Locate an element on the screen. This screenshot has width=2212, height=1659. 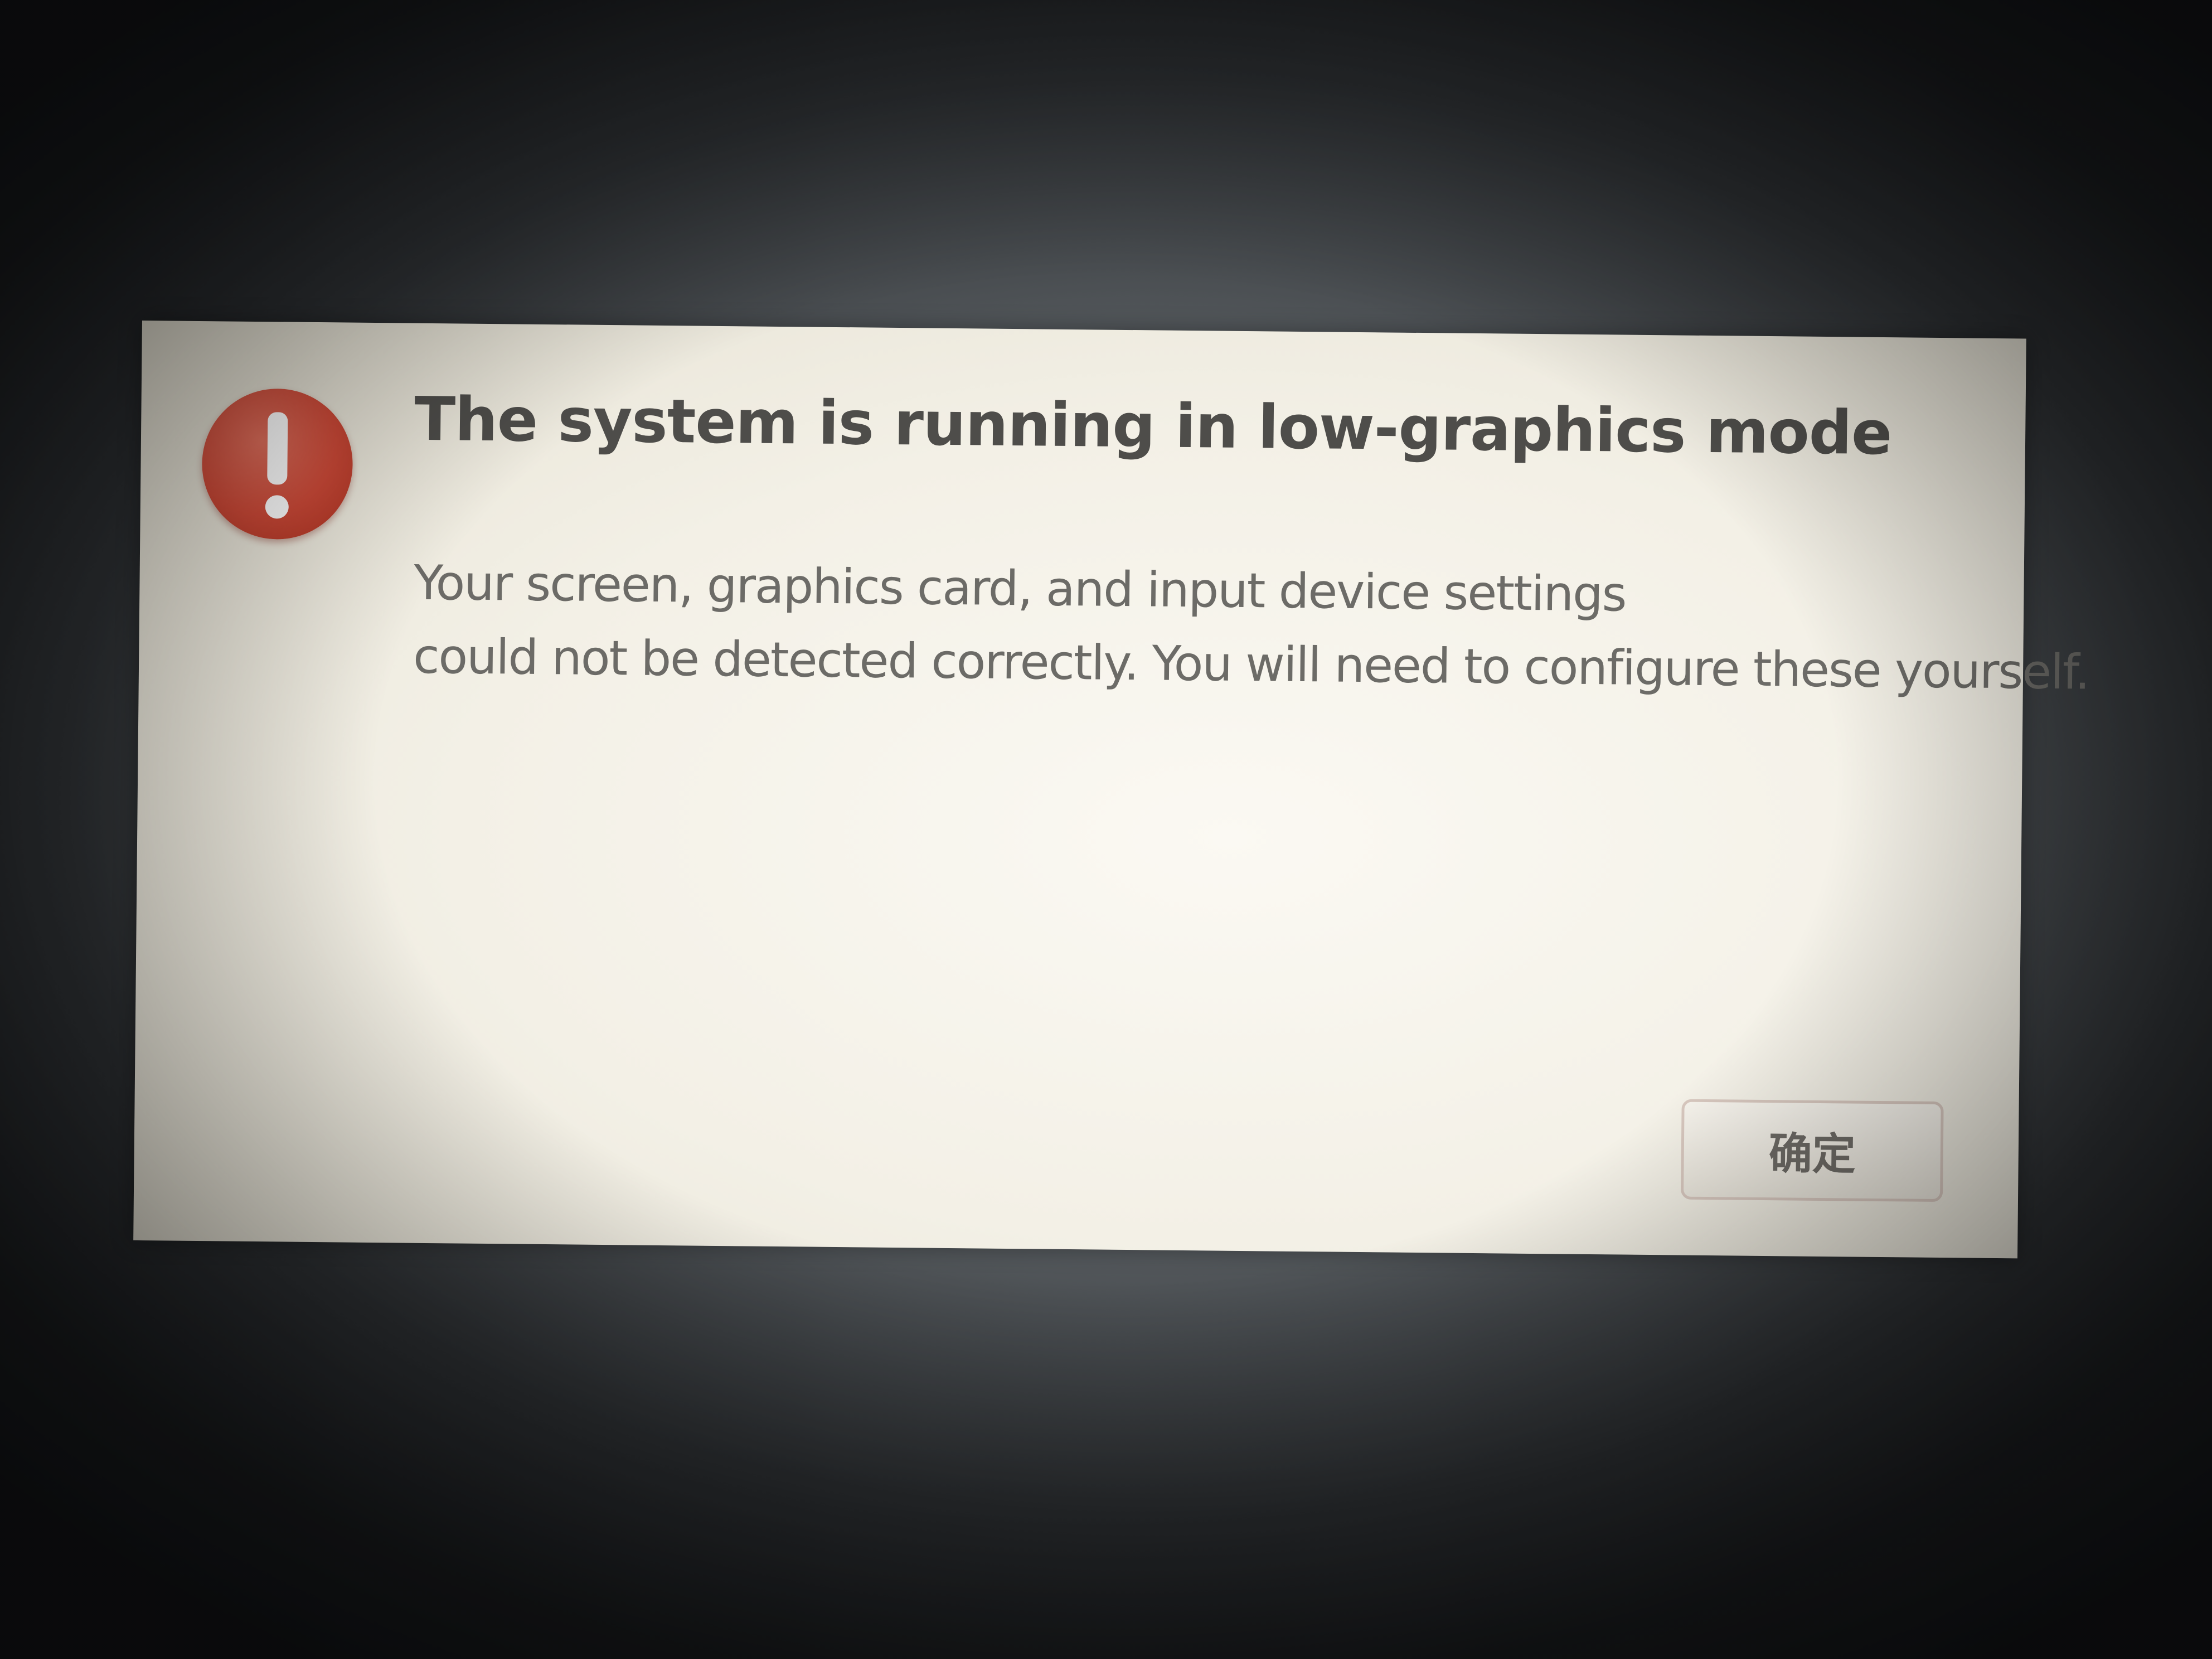
ok-button: 确定 is located at coordinates (1812, 1150).